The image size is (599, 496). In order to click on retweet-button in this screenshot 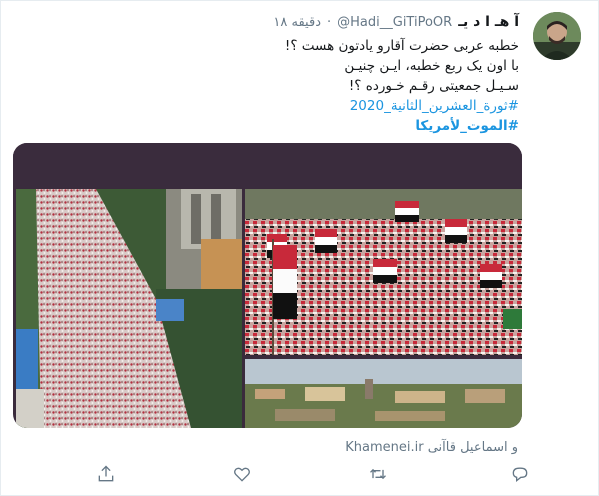, I will do `click(378, 474)`.